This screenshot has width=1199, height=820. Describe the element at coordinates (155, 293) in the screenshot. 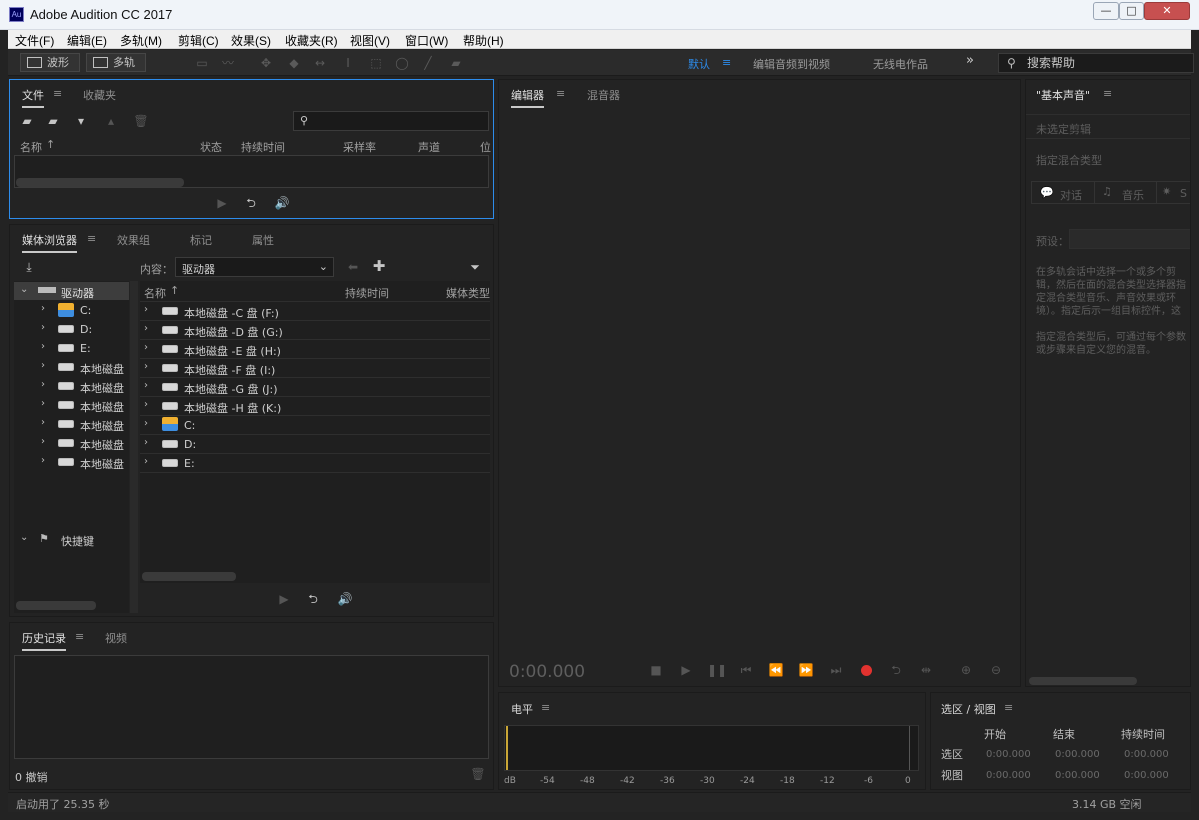

I see `media-col-name: 名称` at that location.